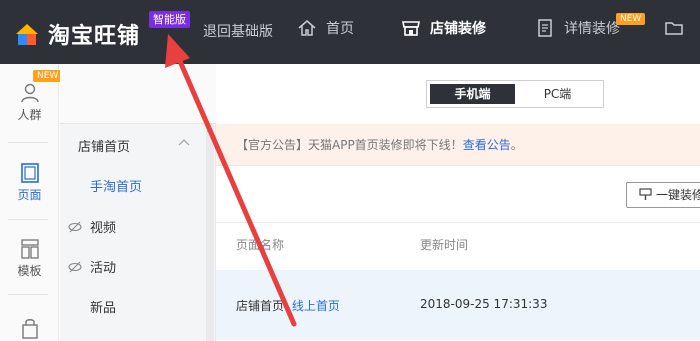 The height and width of the screenshot is (341, 700). I want to click on home-icon, so click(307, 28).